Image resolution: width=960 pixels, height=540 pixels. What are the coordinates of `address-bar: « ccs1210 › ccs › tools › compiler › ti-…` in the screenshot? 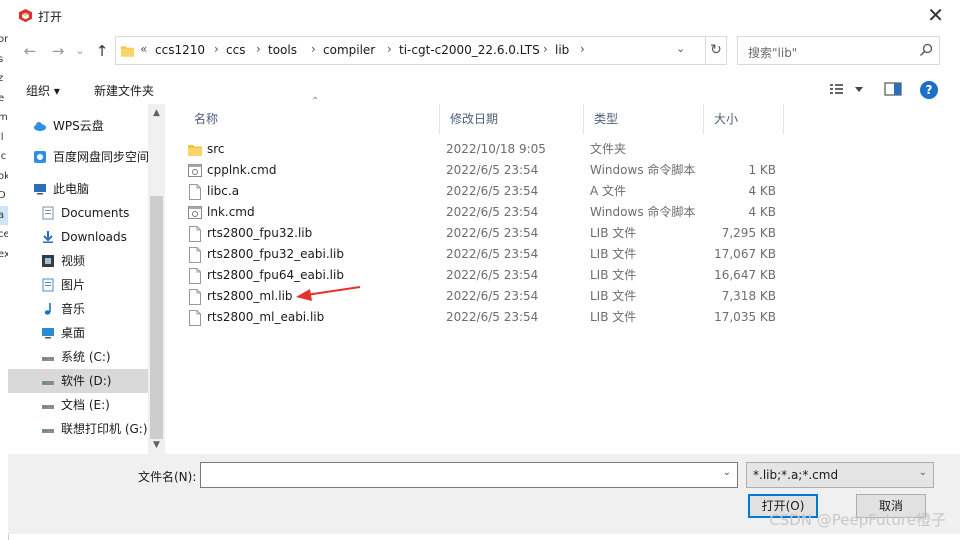 It's located at (421, 50).